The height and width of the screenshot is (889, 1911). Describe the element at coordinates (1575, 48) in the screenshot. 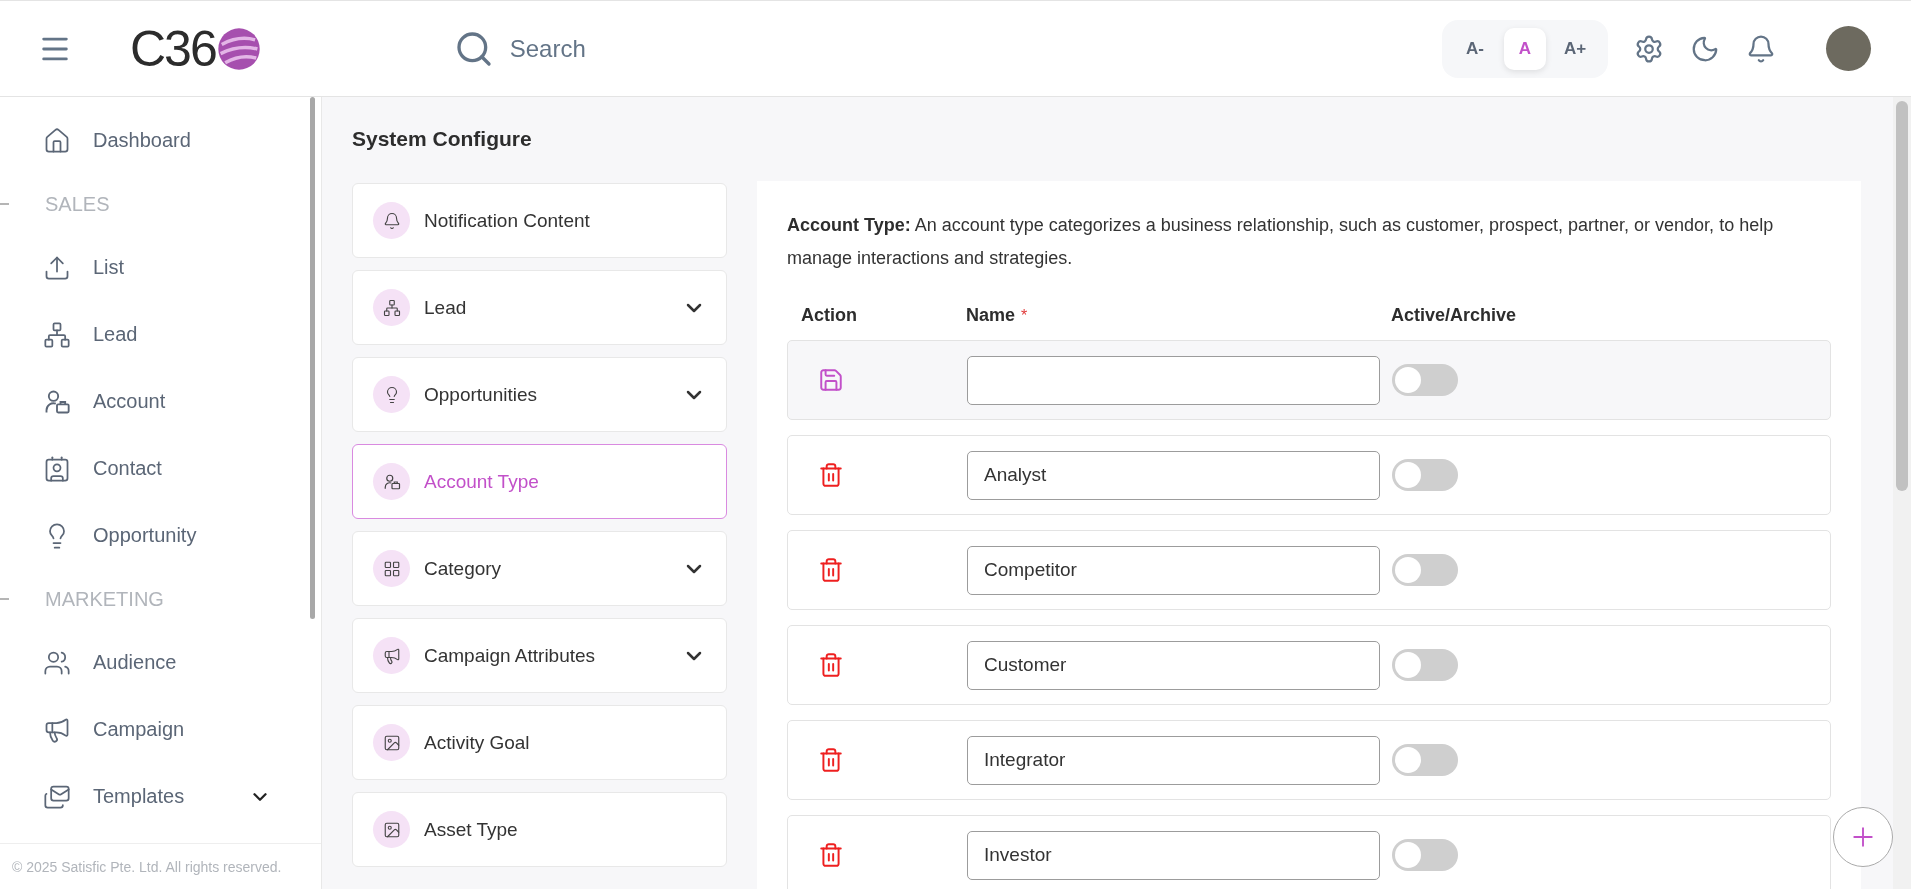

I see `font-size-button: A+` at that location.